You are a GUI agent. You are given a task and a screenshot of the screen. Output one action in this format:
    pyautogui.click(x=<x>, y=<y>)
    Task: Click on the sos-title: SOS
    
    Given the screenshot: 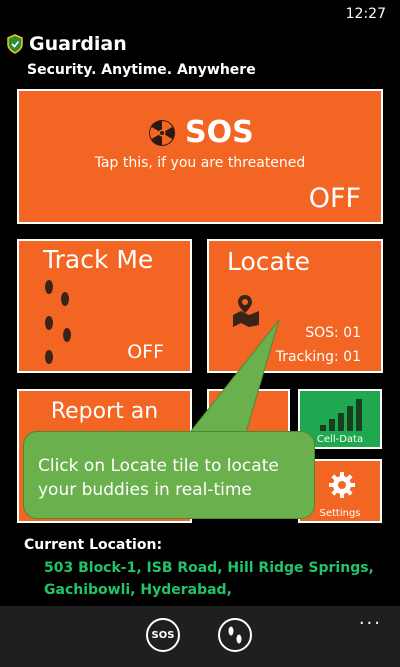 What is the action you would take?
    pyautogui.click(x=200, y=132)
    